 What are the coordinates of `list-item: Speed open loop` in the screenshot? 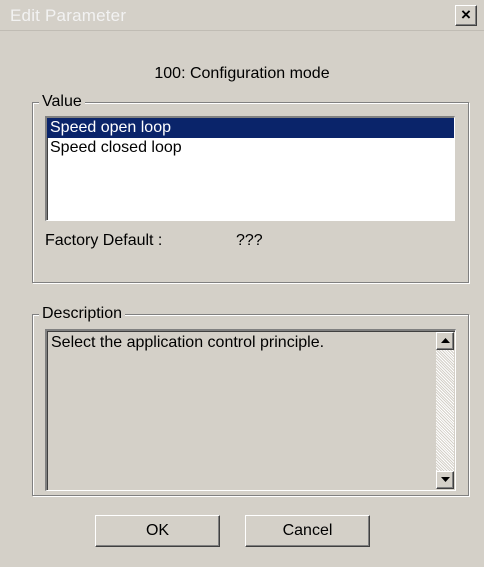 It's located at (250, 128).